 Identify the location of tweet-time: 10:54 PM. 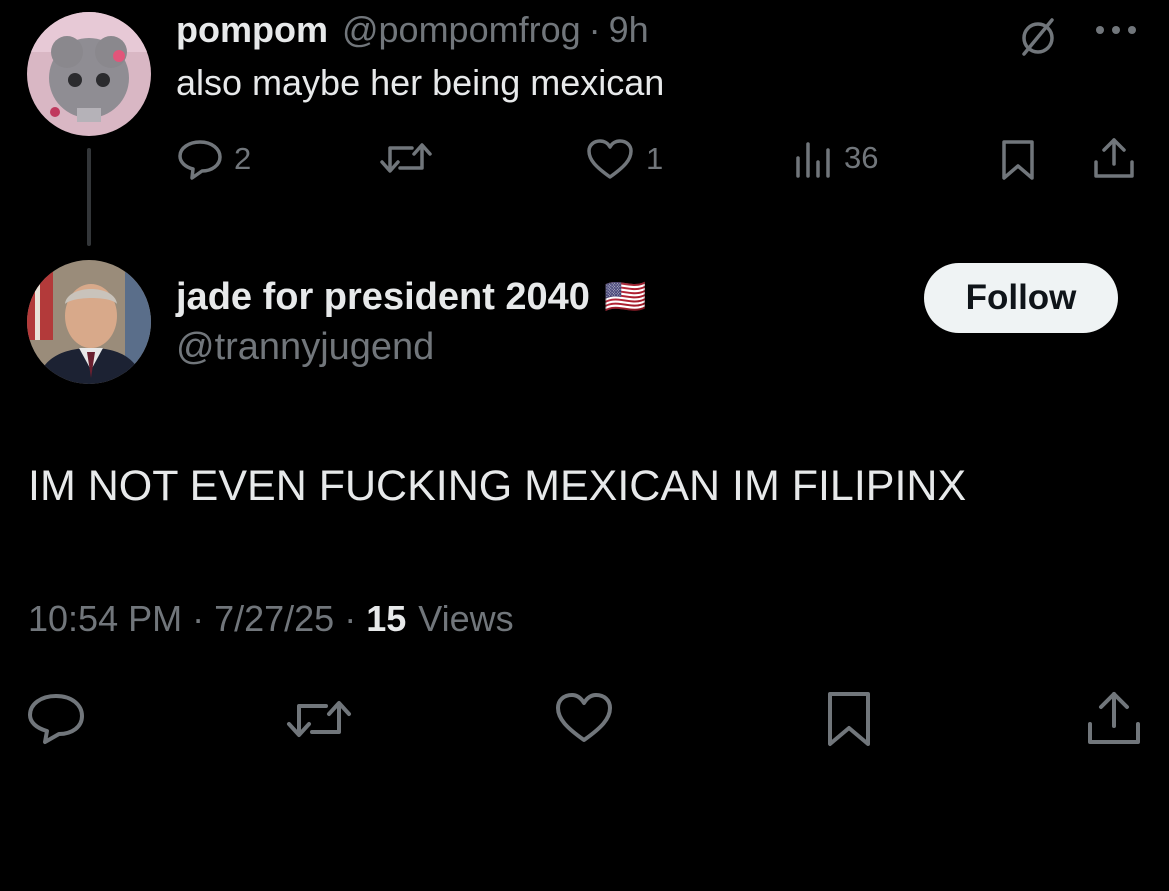
(105, 619).